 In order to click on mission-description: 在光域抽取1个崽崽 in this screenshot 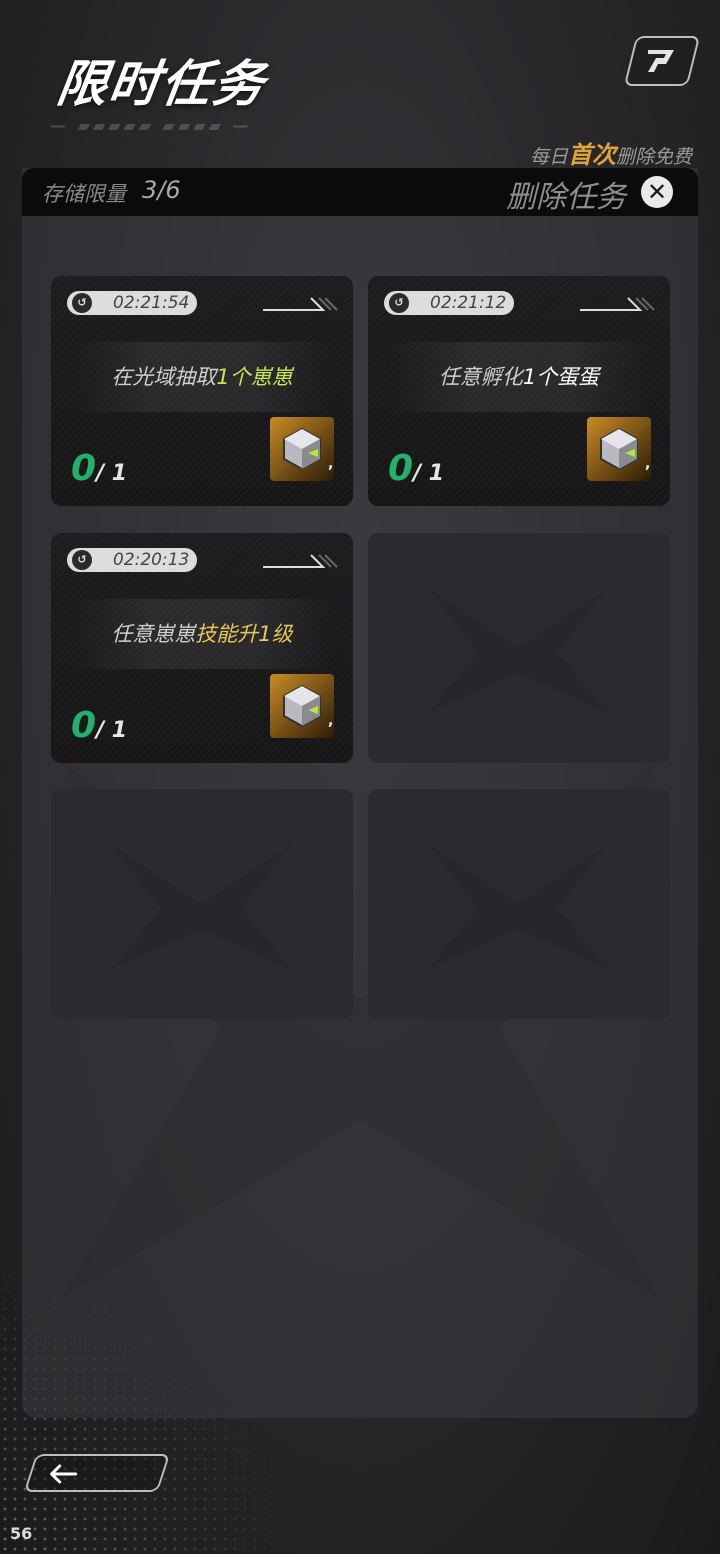, I will do `click(202, 377)`.